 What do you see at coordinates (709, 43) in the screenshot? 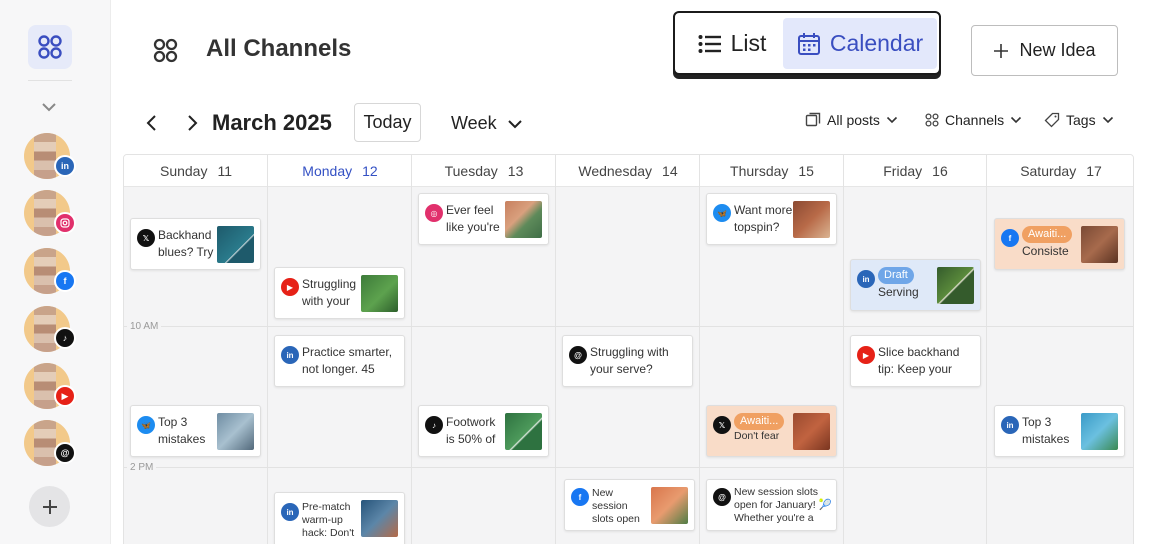
I see `list-icon` at bounding box center [709, 43].